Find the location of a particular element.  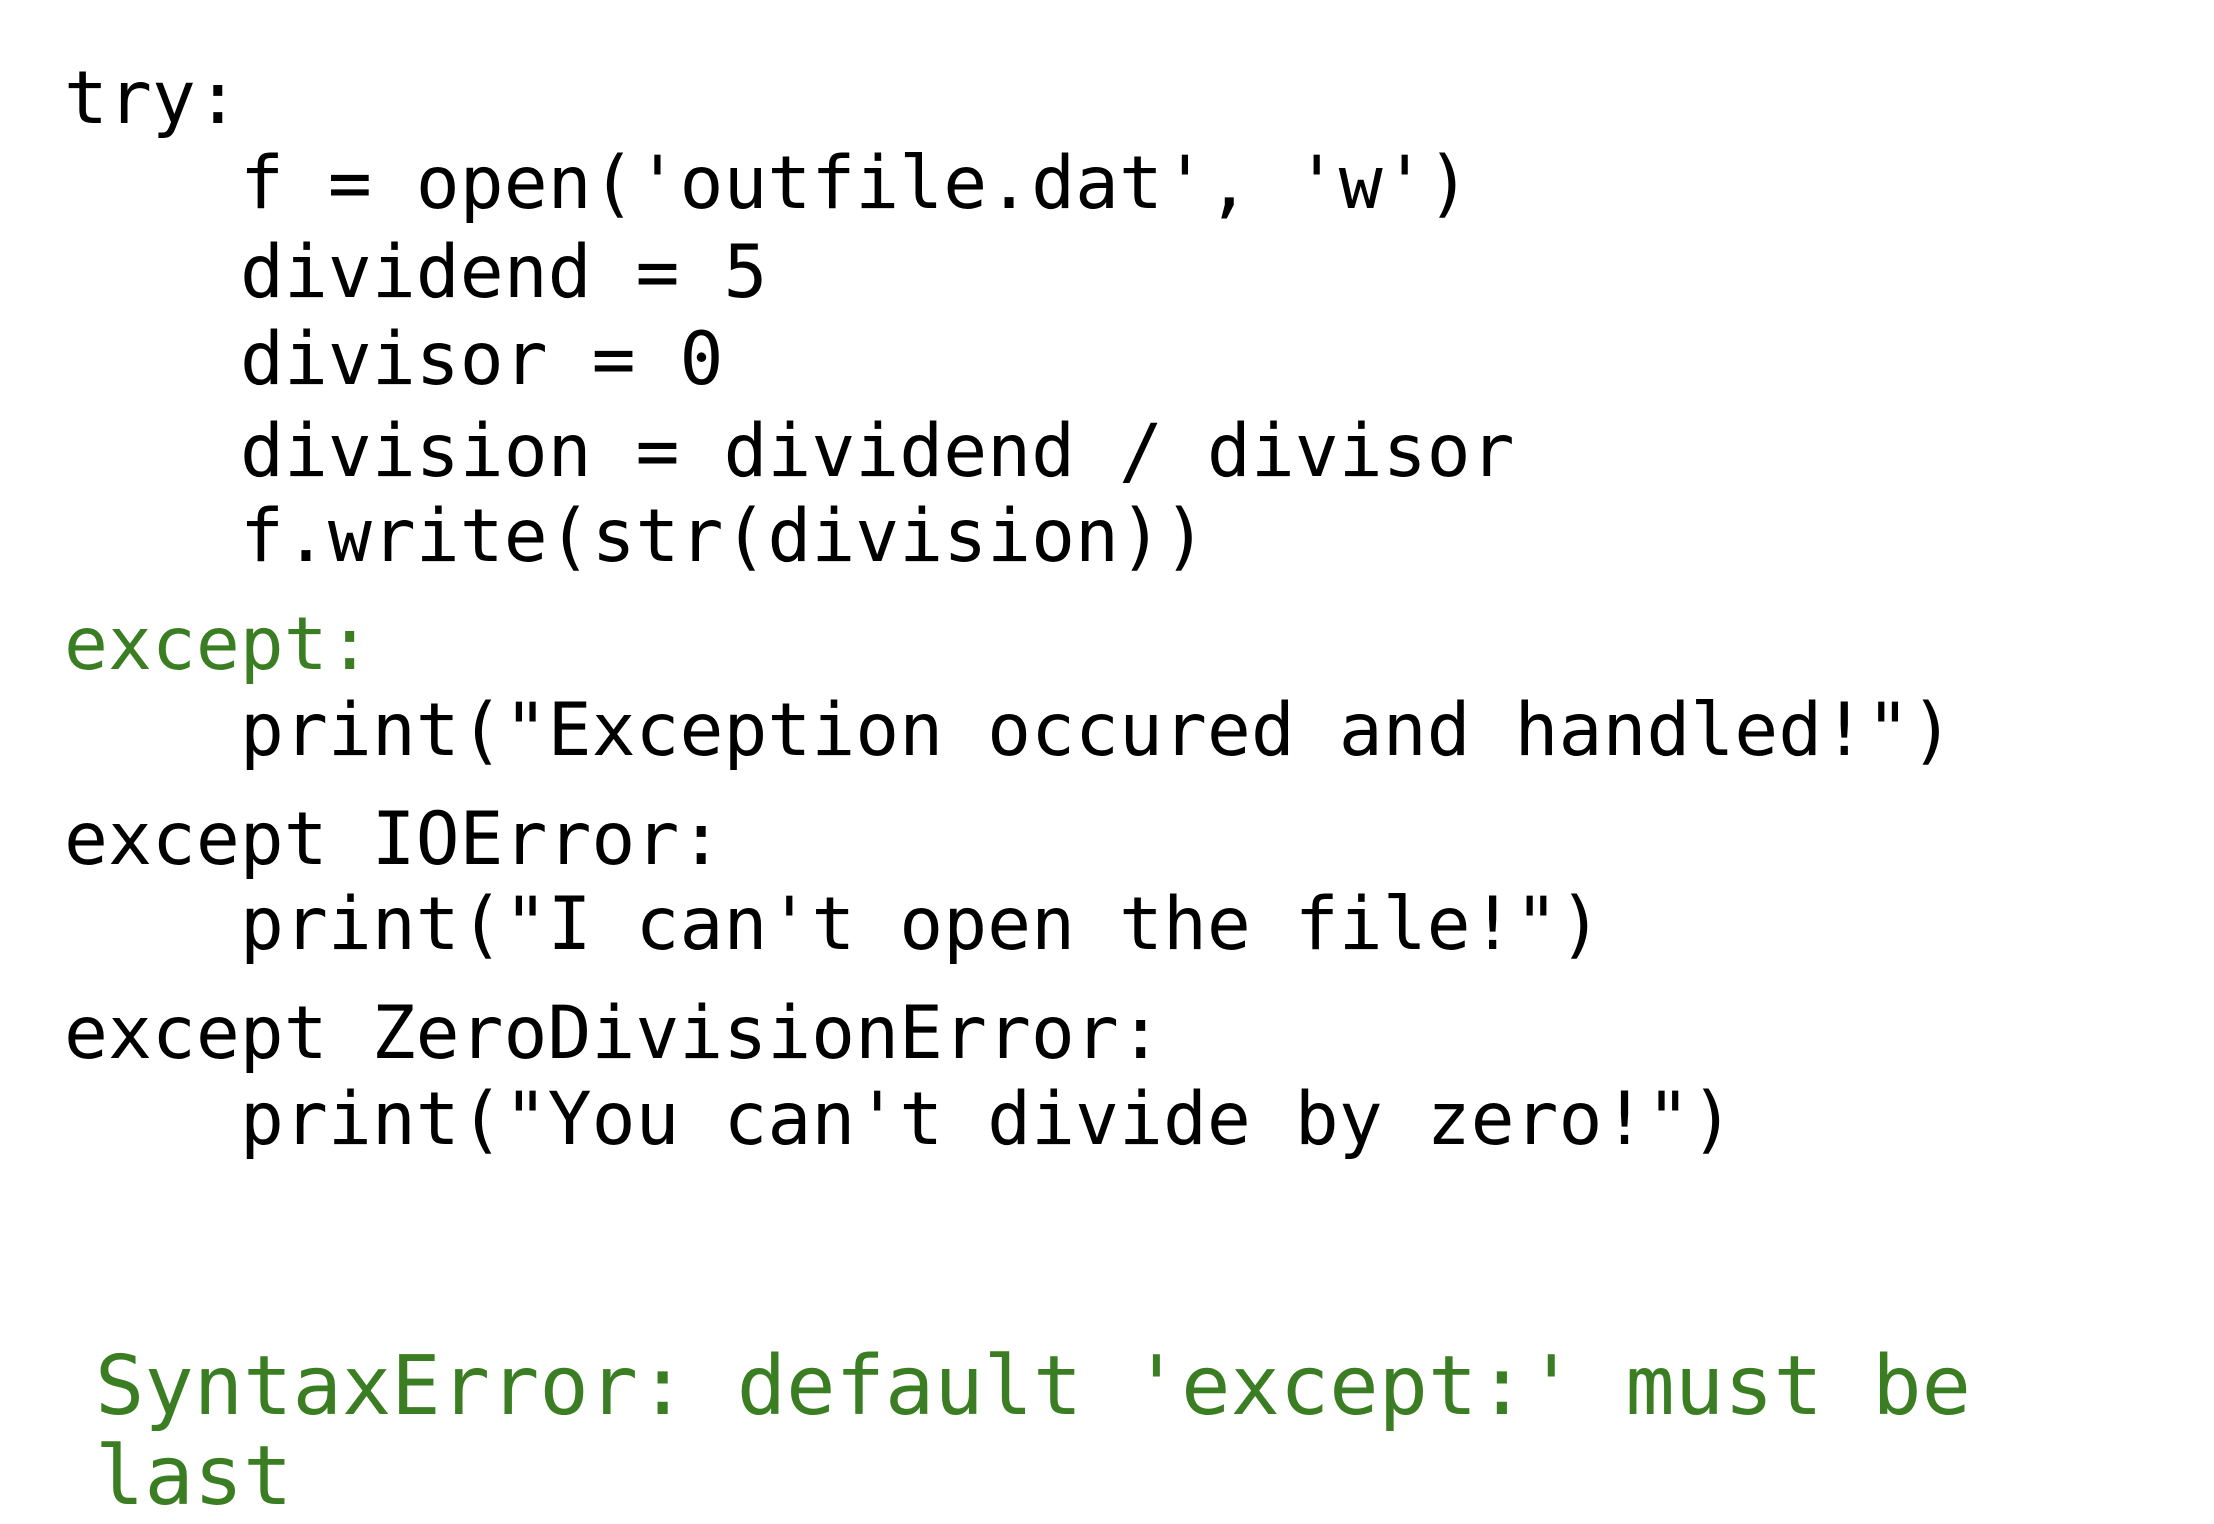

code-line-except-ioerror: except IOError: is located at coordinates (394, 839).